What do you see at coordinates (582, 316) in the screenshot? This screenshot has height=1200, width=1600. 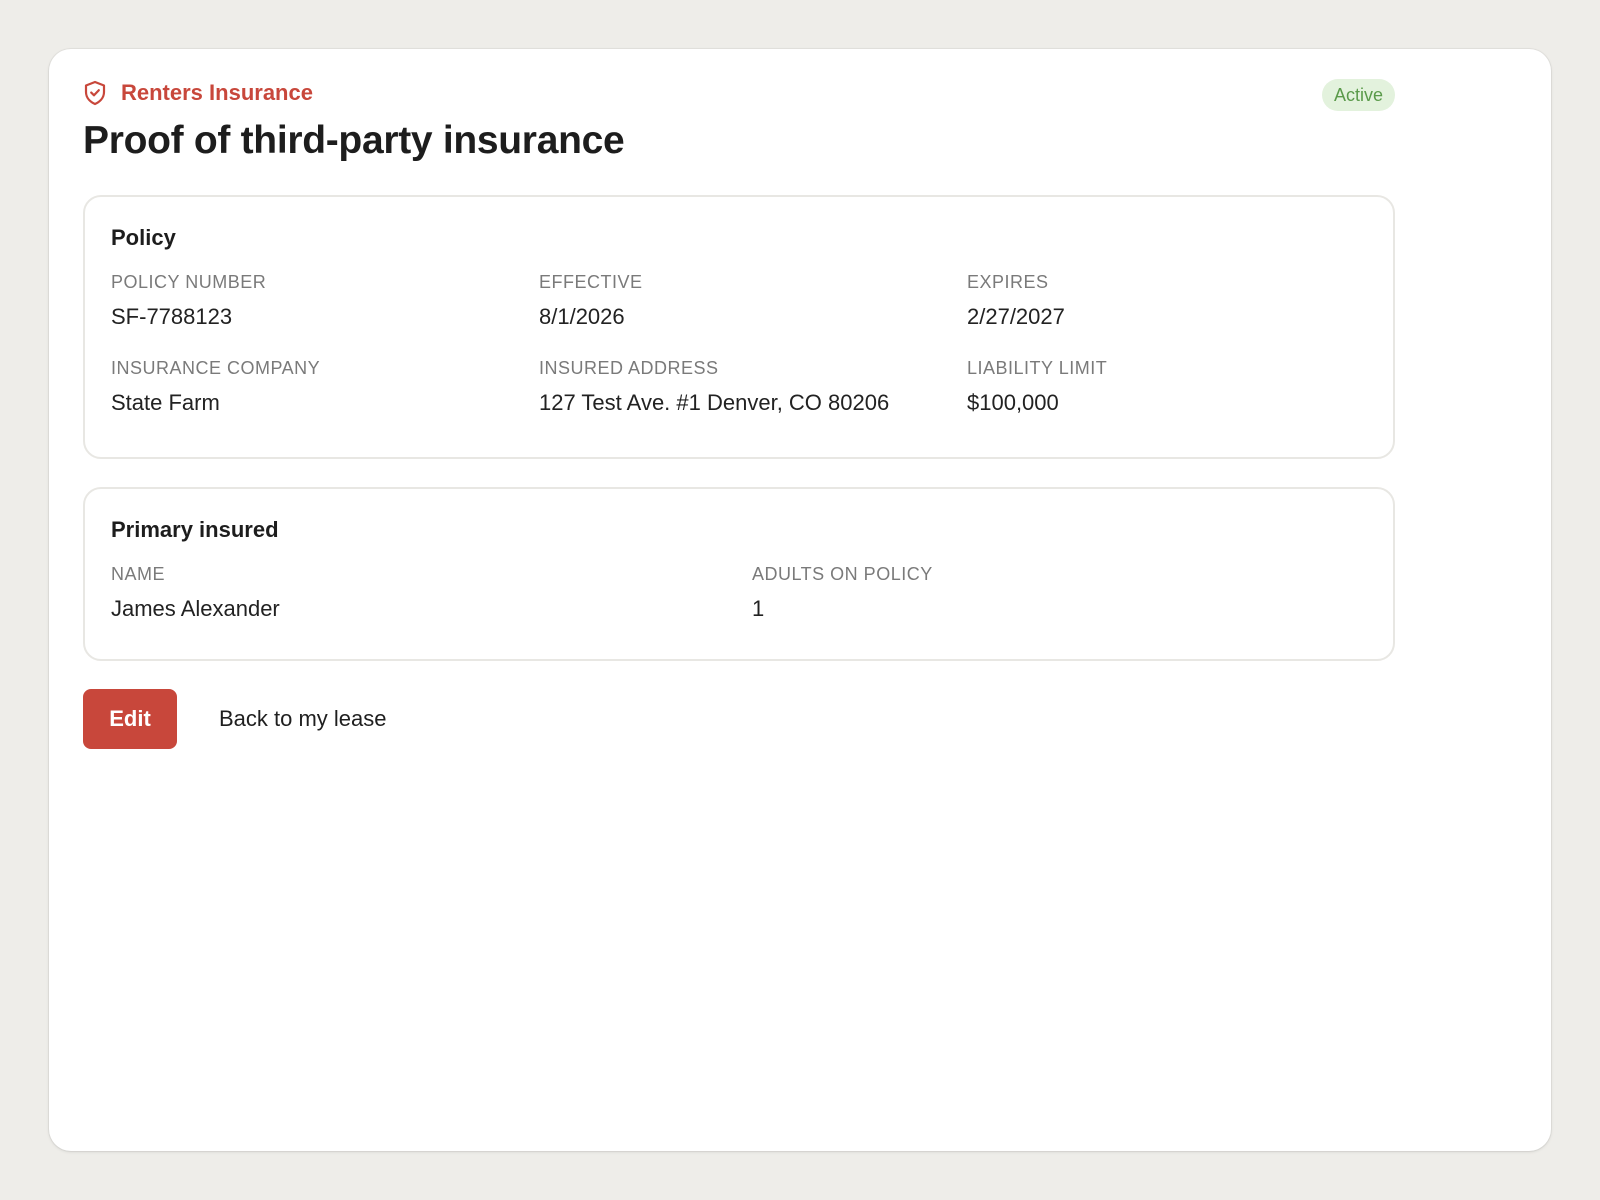 I see `field-value: 8/1/2026` at bounding box center [582, 316].